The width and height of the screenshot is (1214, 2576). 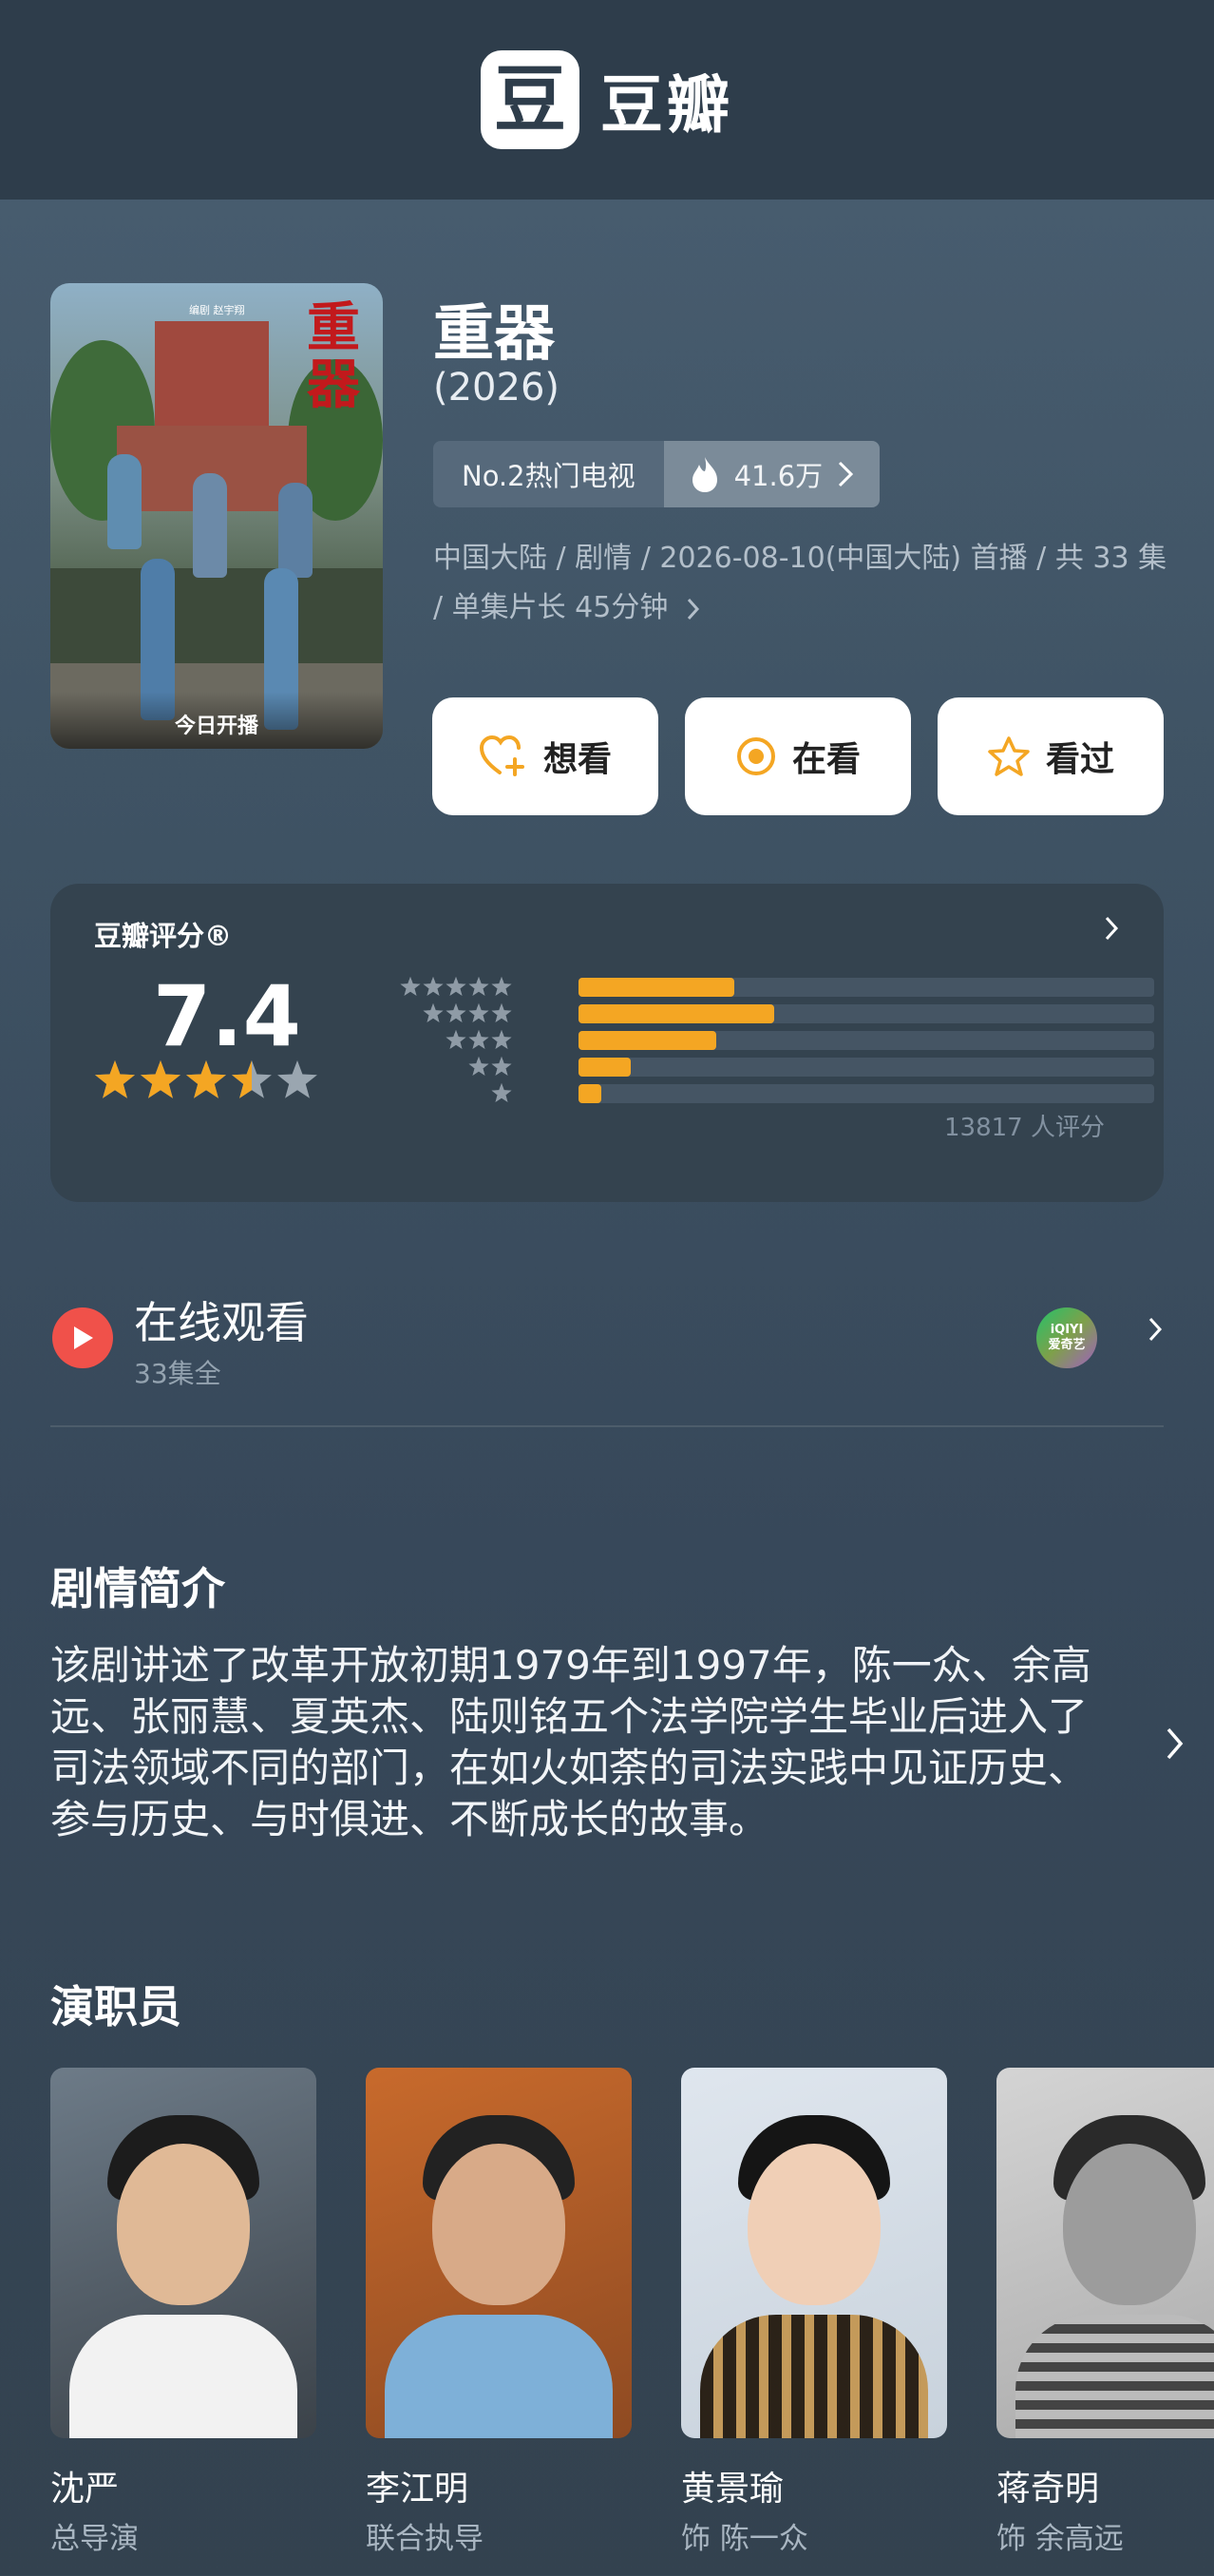 I want to click on poster-badge: 今日开播, so click(x=216, y=720).